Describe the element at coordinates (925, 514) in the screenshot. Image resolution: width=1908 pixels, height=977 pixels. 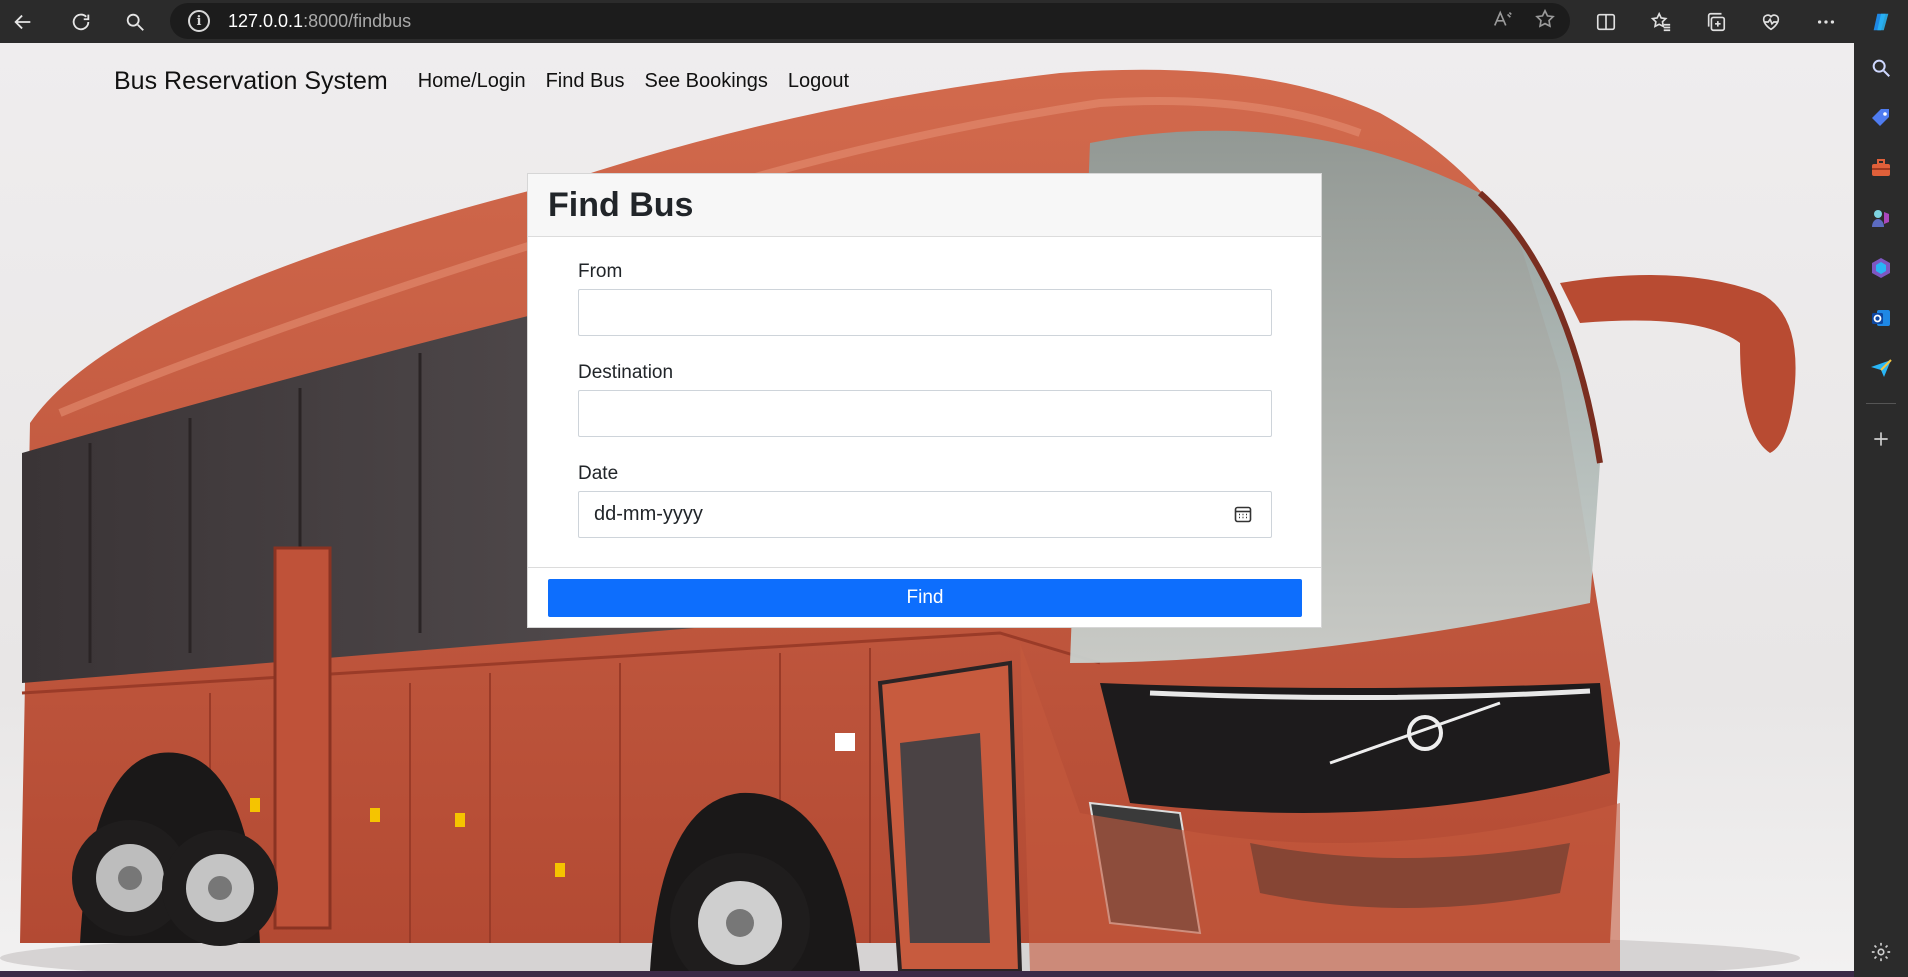
I see `date-input: dd-mm-yyyy` at that location.